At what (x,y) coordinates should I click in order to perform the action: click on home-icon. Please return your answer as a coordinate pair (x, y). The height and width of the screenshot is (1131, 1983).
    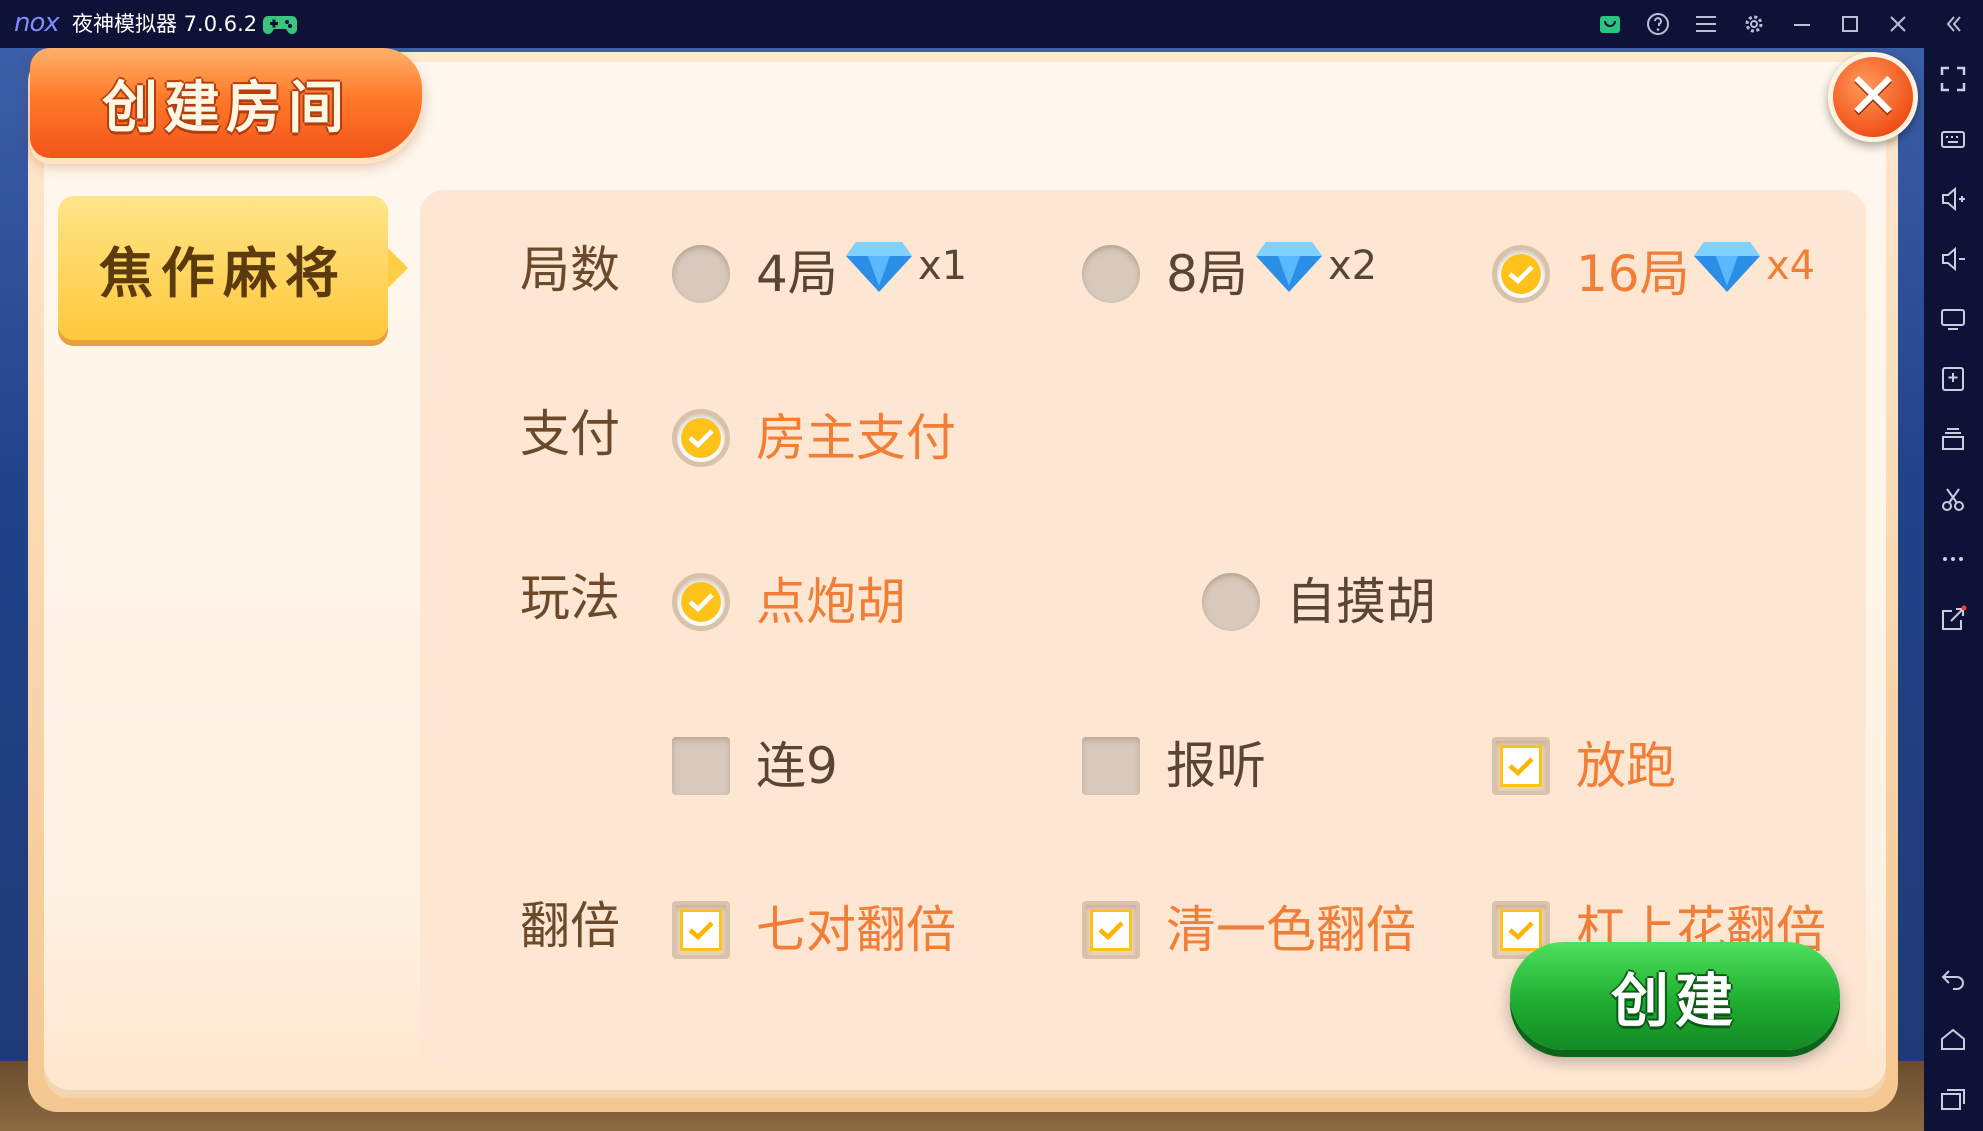
    Looking at the image, I should click on (1953, 1039).